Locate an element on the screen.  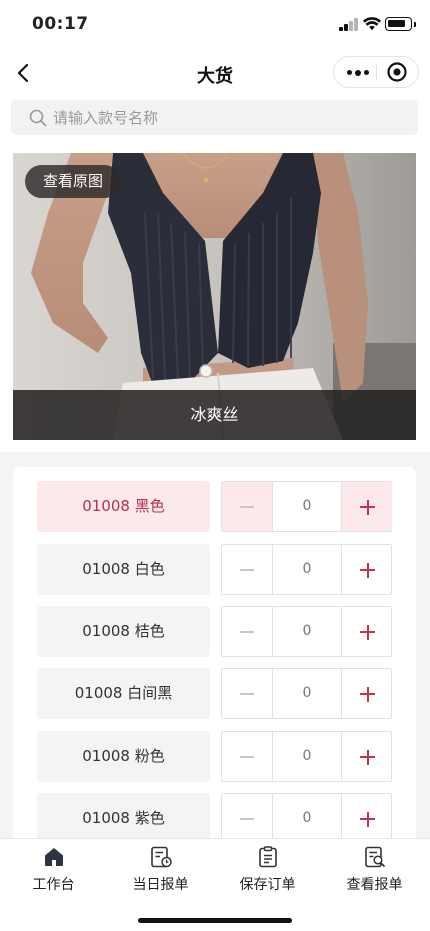
home-indicator is located at coordinates (215, 920).